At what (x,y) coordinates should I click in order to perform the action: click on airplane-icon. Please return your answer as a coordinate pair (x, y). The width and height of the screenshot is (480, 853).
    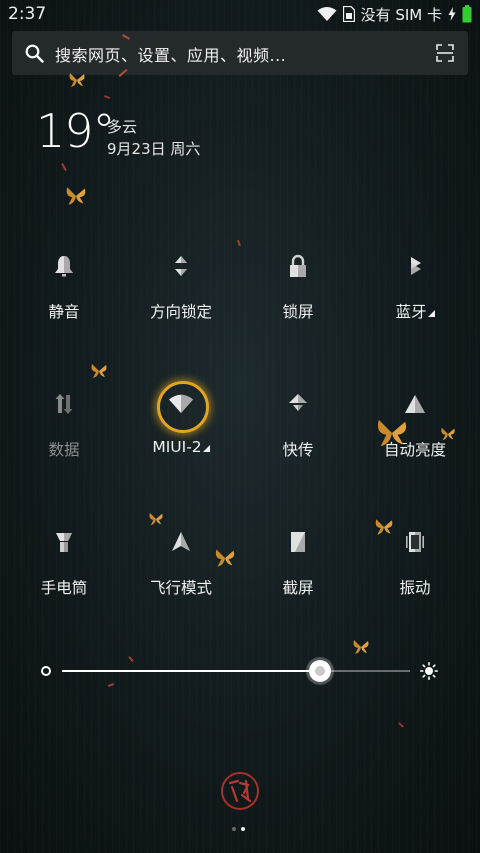
    Looking at the image, I should click on (181, 542).